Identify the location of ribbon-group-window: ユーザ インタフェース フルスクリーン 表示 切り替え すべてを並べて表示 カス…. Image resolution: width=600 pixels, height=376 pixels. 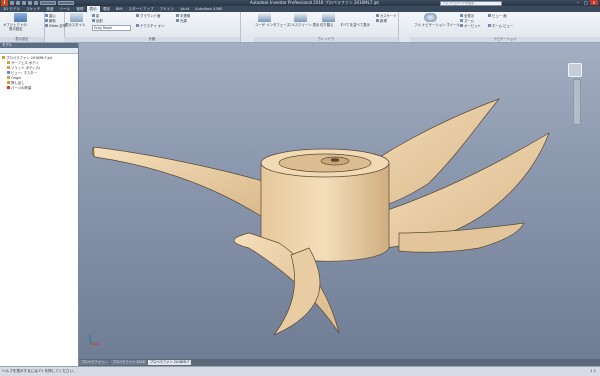
(326, 27).